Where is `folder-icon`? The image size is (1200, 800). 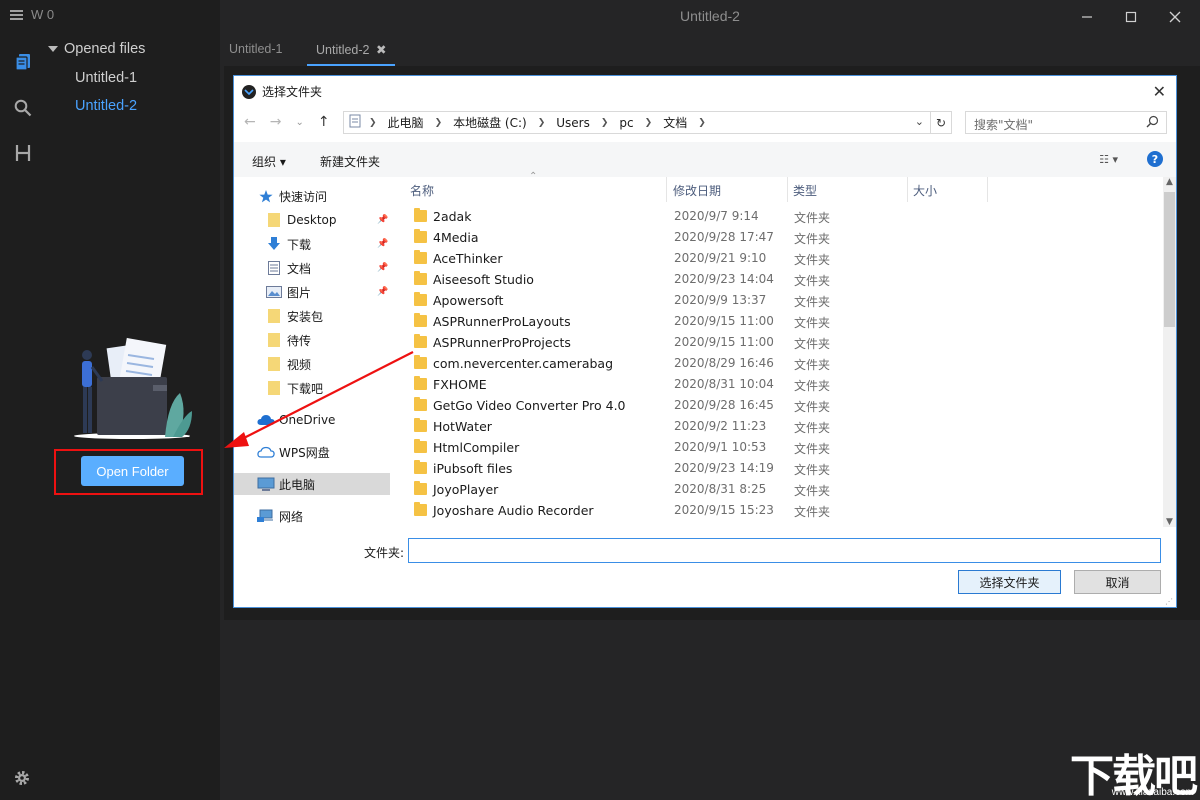 folder-icon is located at coordinates (420, 509).